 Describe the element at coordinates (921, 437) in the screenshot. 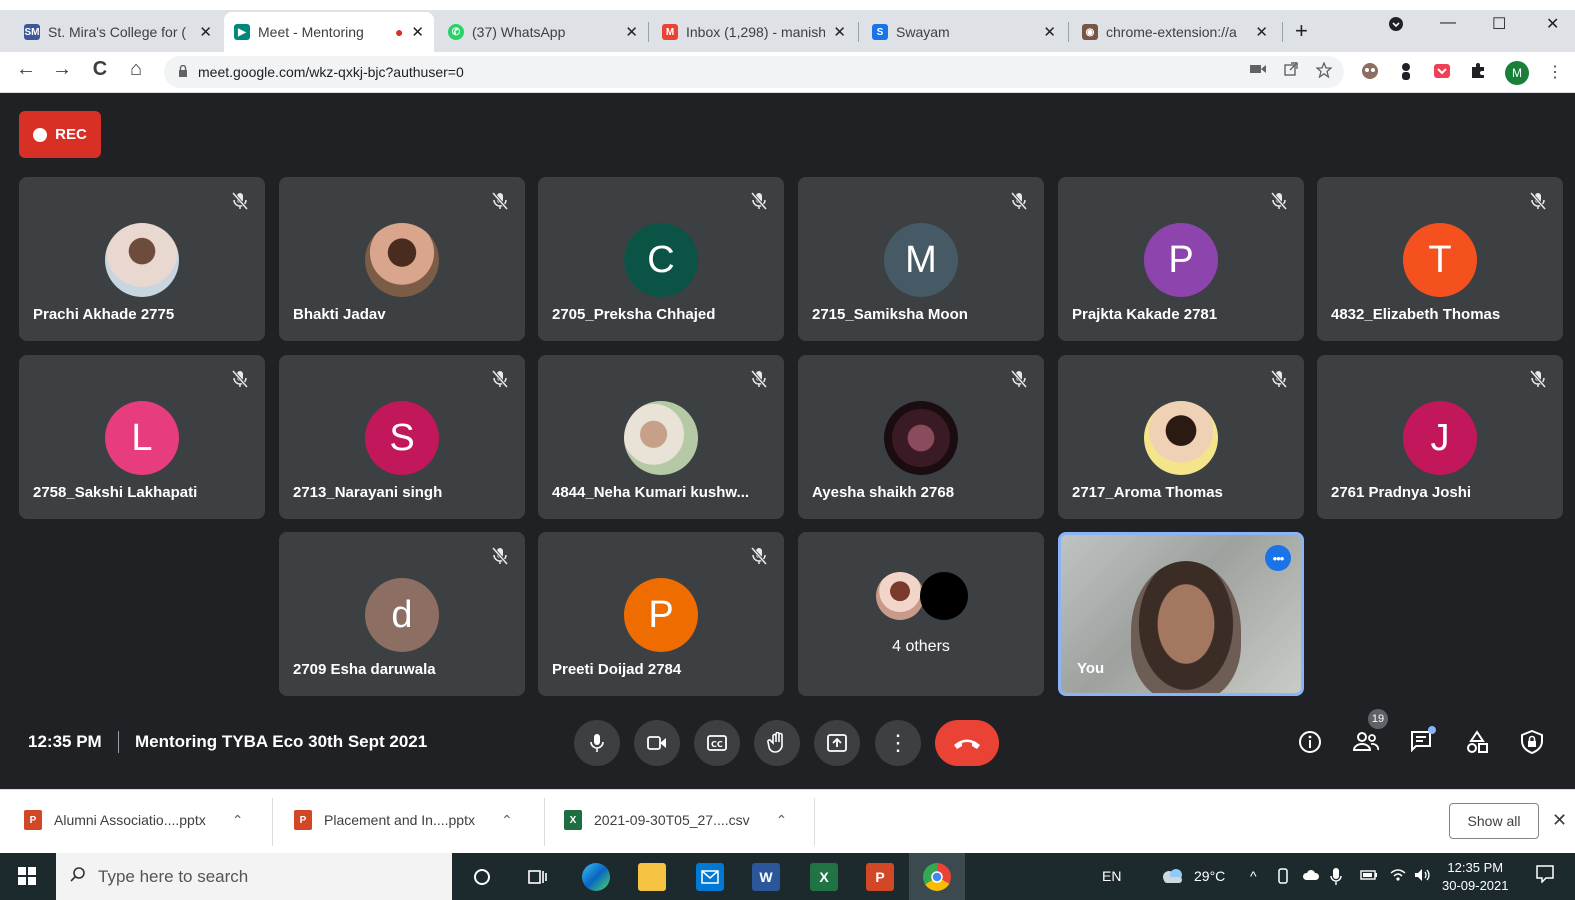

I see `participant-tile: Ayesha shaikh 2768` at that location.